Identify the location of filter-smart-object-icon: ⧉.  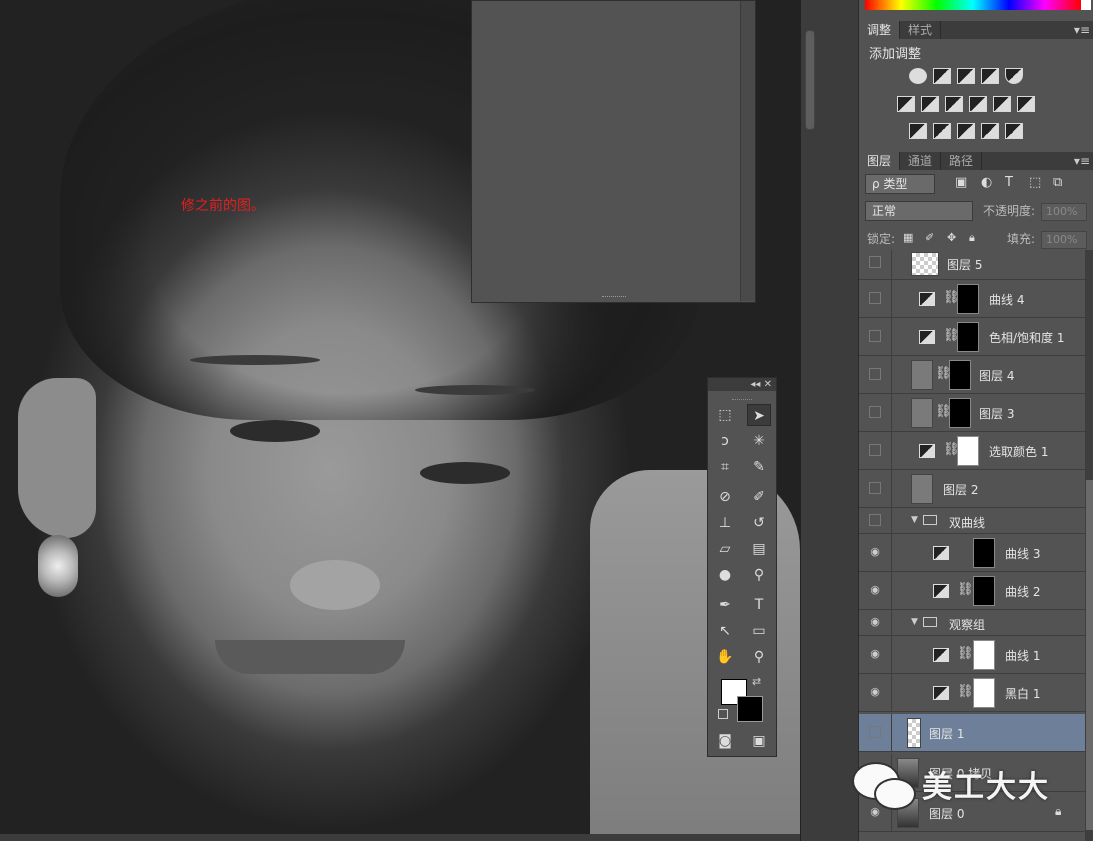
(1057, 182).